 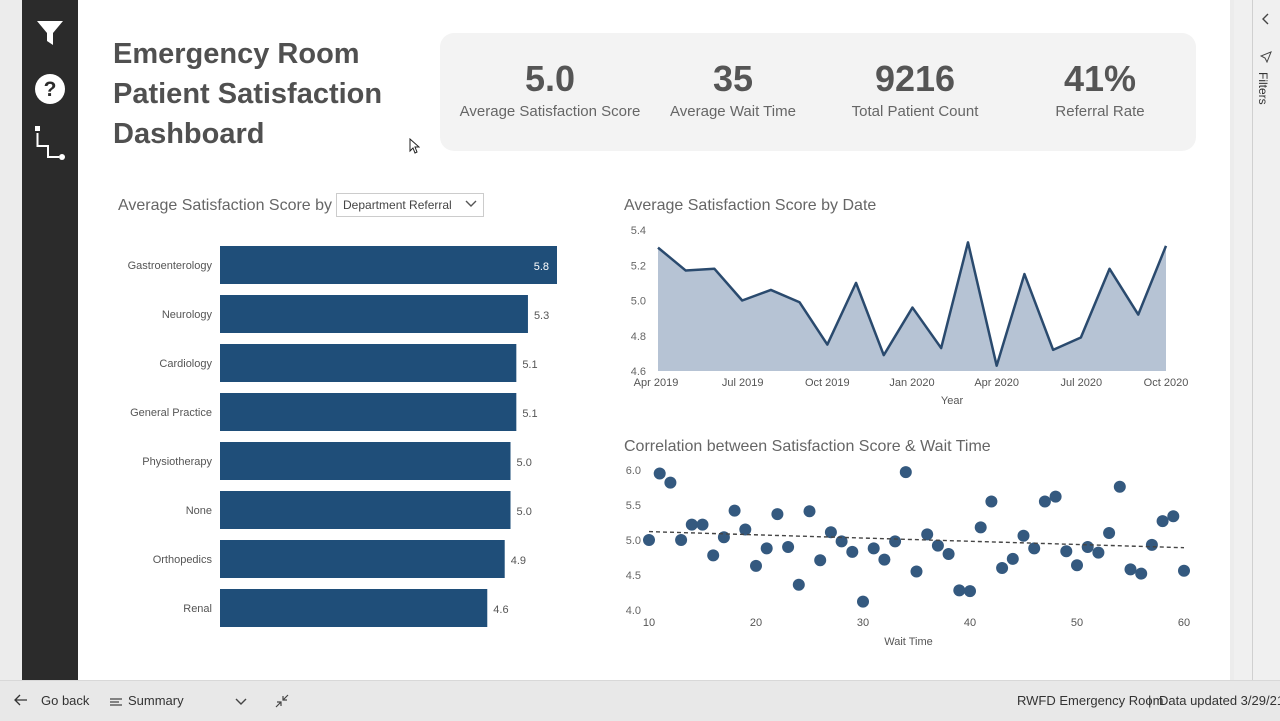 I want to click on y-tick-label: 5.4, so click(x=638, y=231).